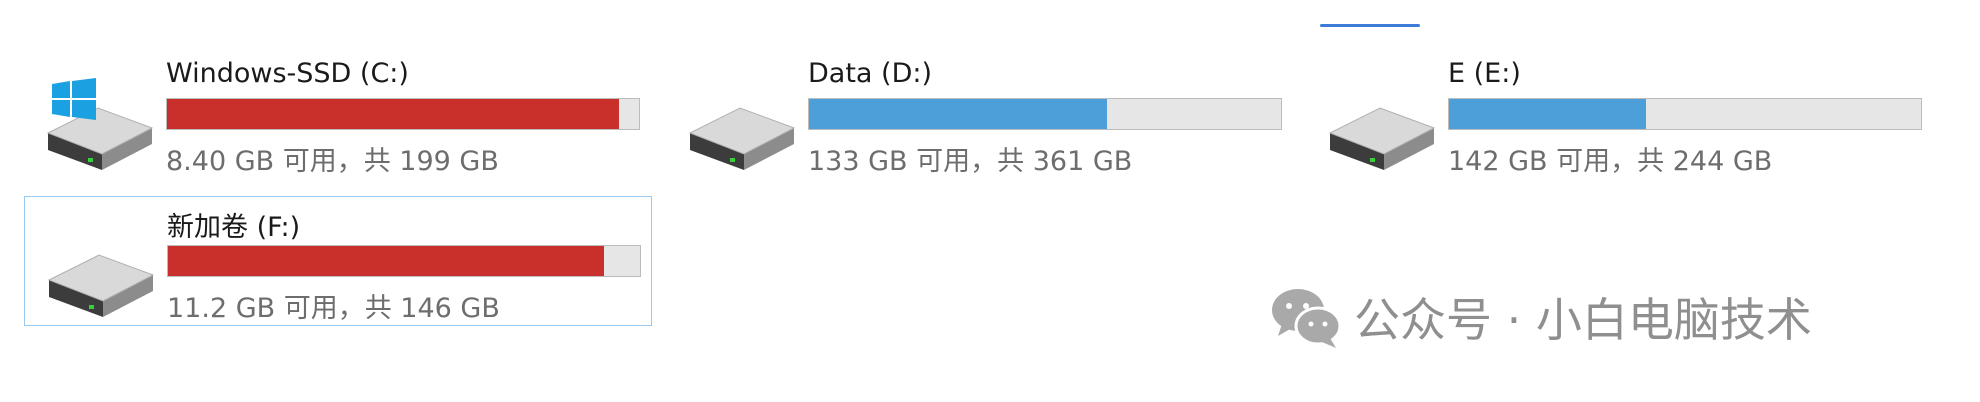 The height and width of the screenshot is (402, 1980). Describe the element at coordinates (100, 124) in the screenshot. I see `windows-drive-icon` at that location.